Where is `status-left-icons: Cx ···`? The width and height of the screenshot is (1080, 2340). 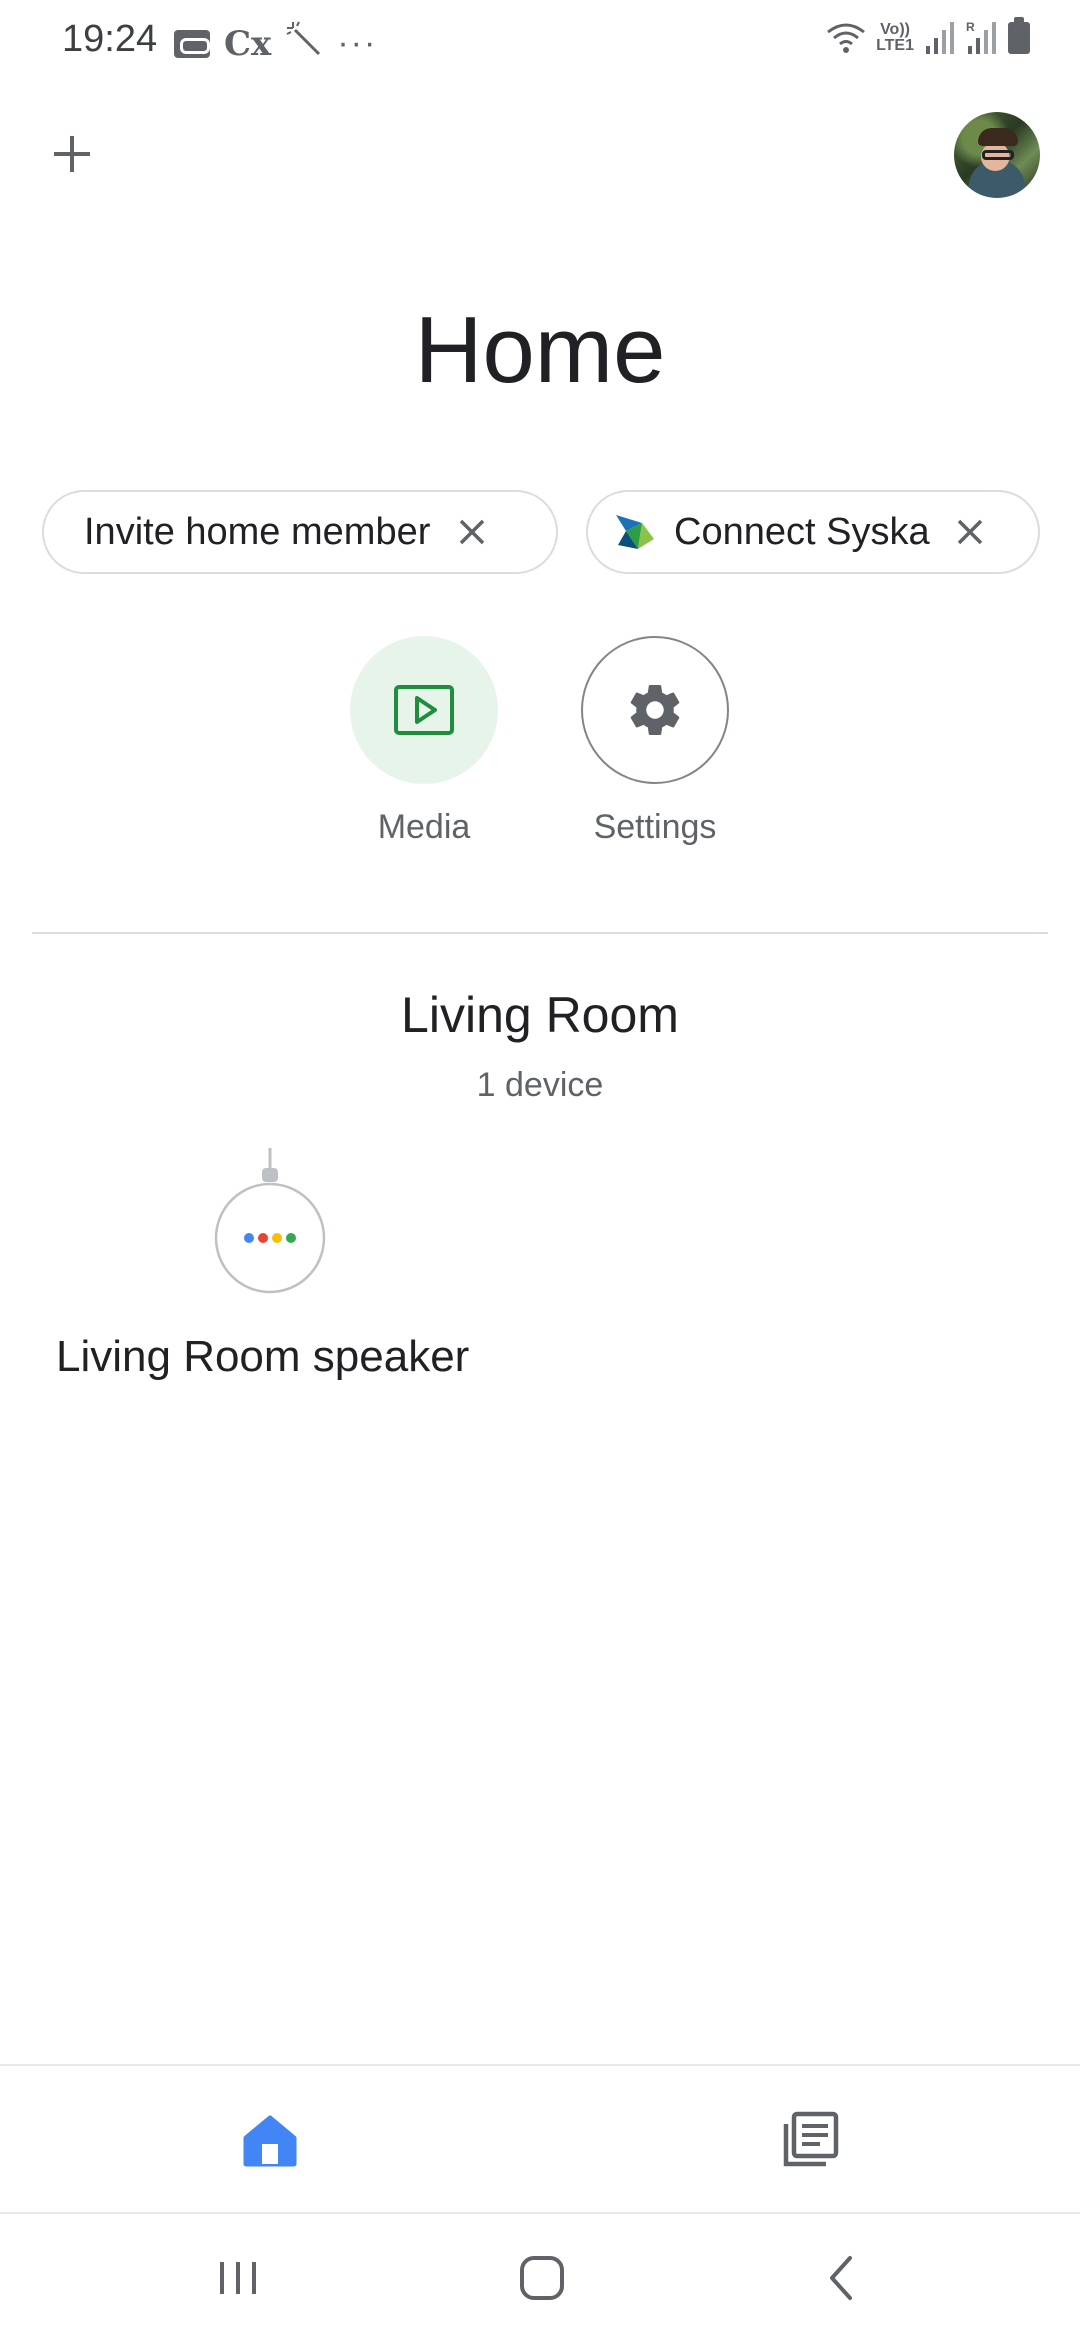 status-left-icons: Cx ··· is located at coordinates (275, 43).